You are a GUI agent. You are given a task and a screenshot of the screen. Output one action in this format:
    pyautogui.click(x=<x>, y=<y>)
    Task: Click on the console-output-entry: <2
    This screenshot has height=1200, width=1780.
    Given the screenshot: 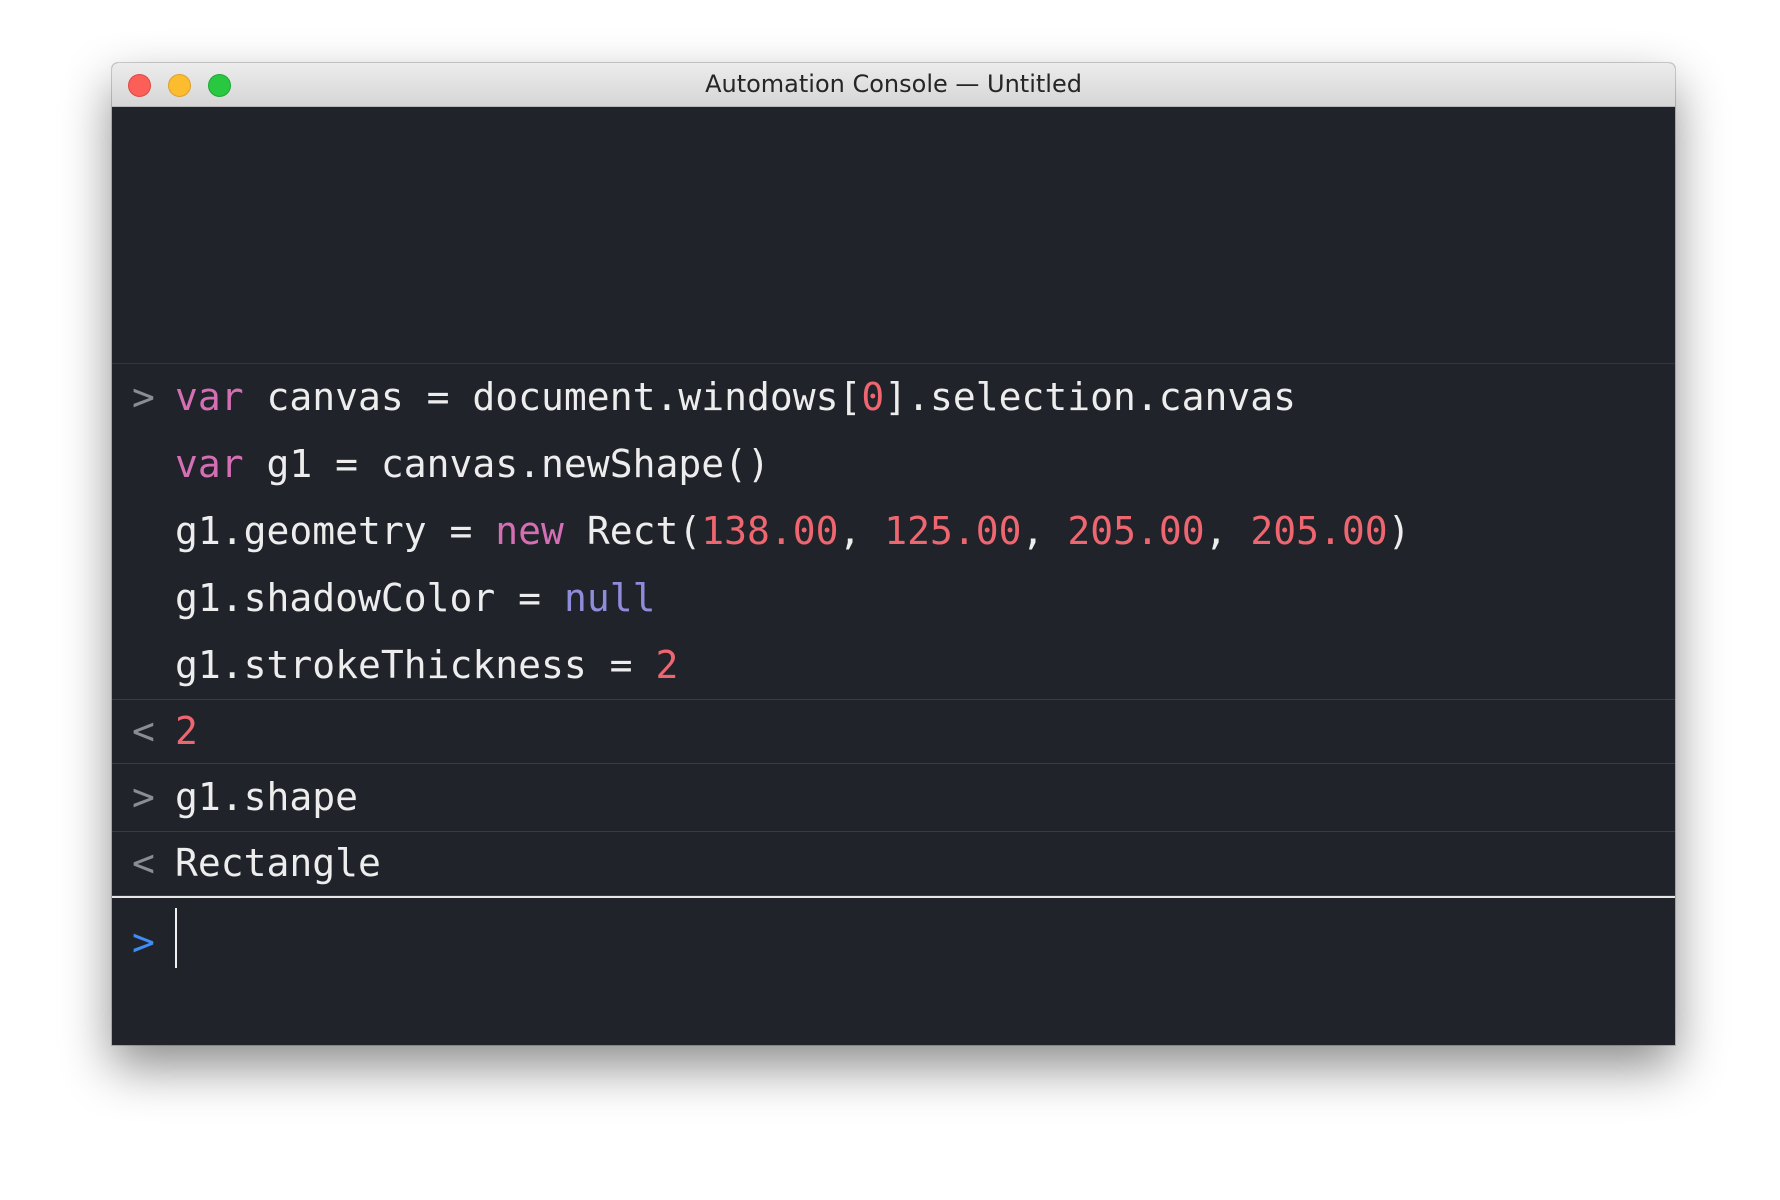 What is the action you would take?
    pyautogui.click(x=893, y=732)
    